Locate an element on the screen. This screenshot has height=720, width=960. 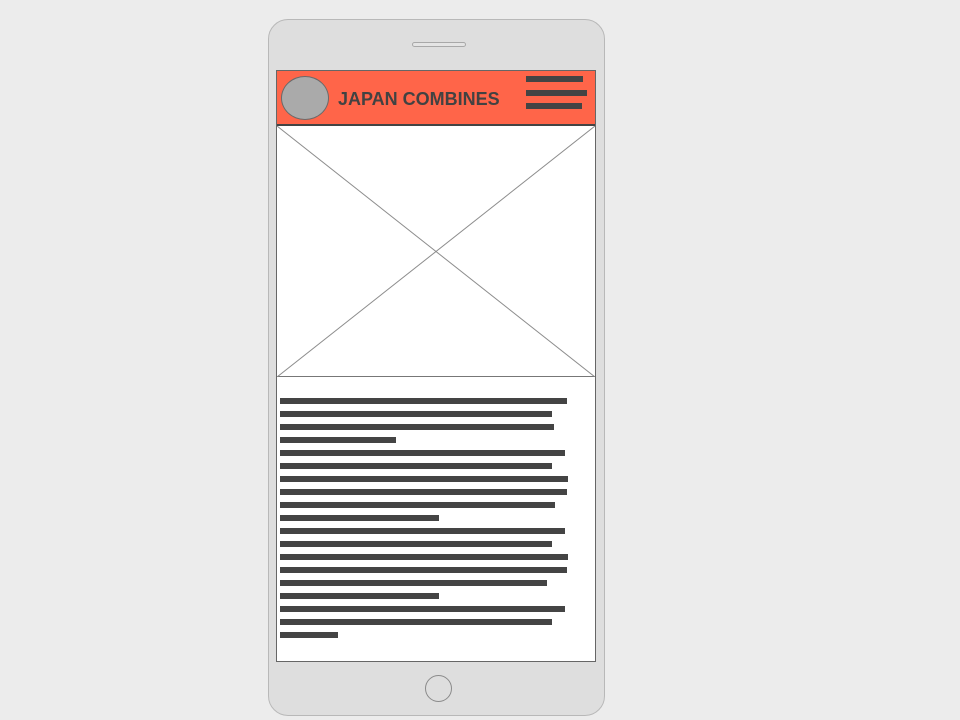
app-title: JAPAN COMBINES is located at coordinates (419, 99).